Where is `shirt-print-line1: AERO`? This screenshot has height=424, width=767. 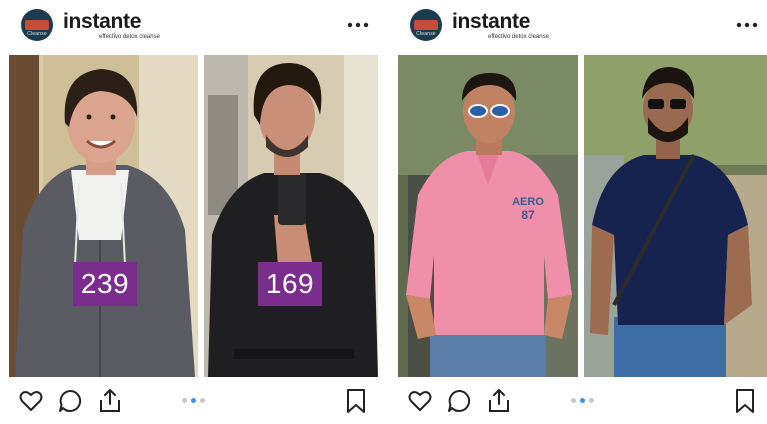
shirt-print-line1: AERO is located at coordinates (528, 202).